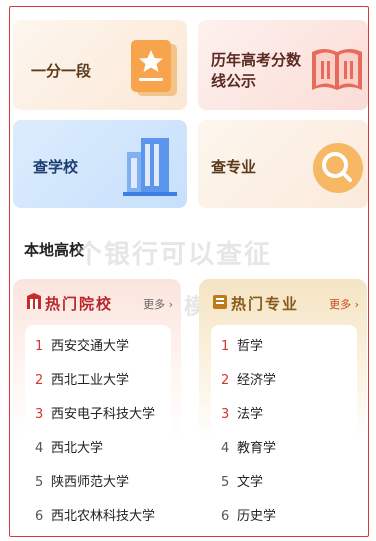  Describe the element at coordinates (257, 380) in the screenshot. I see `major-name: 经济学` at that location.